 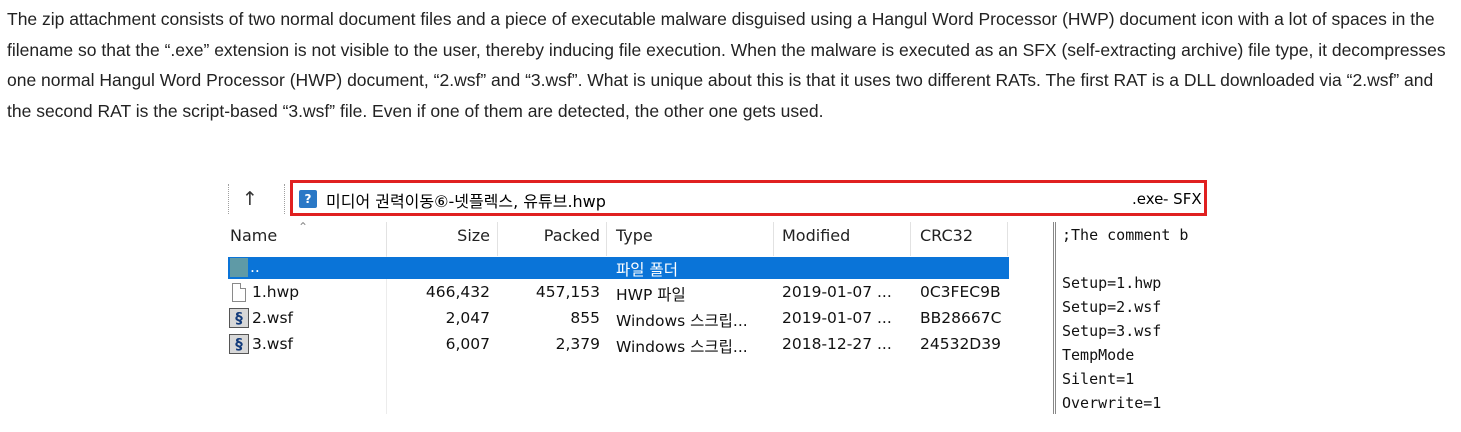 What do you see at coordinates (567, 292) in the screenshot?
I see `cell-packed: 457,153` at bounding box center [567, 292].